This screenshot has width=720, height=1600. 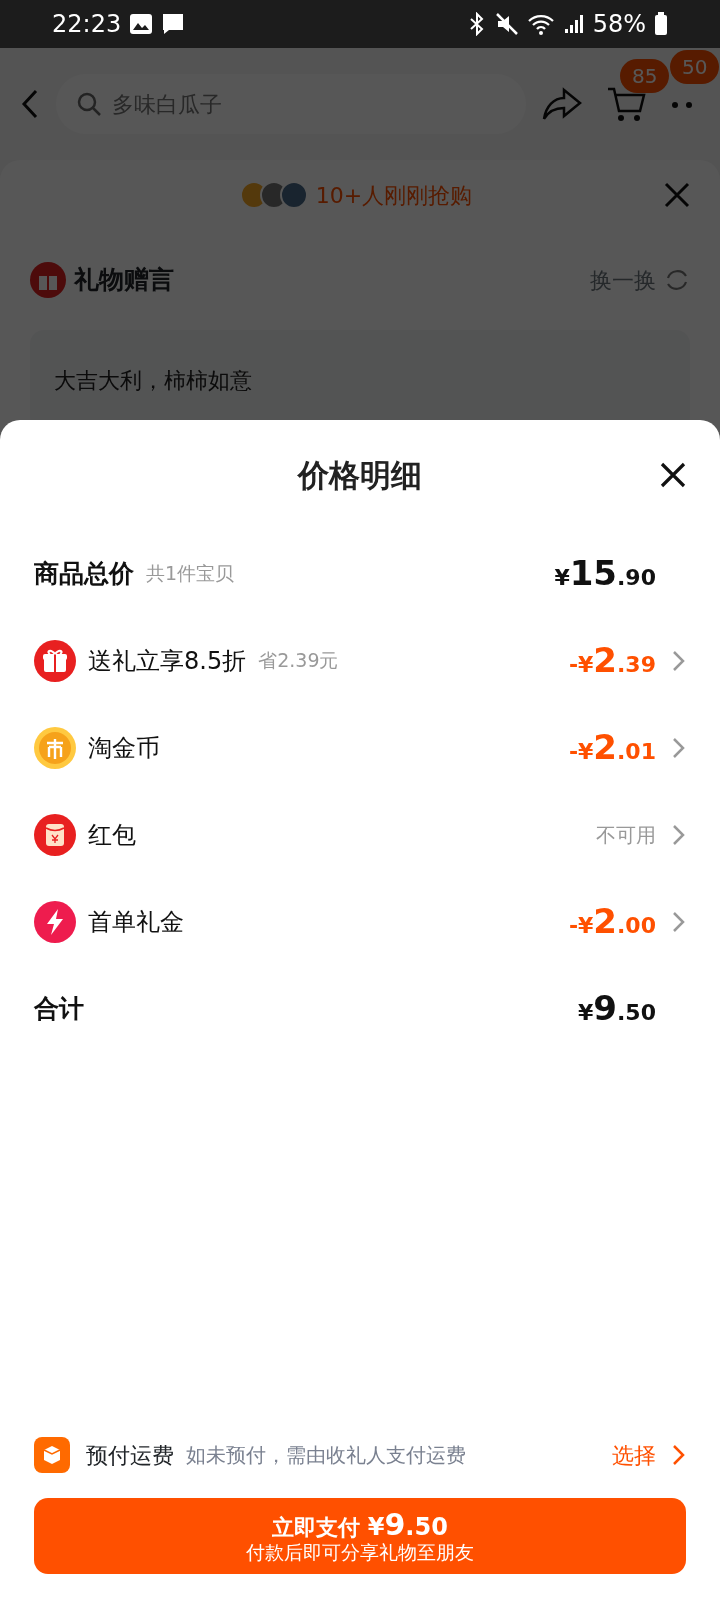 What do you see at coordinates (190, 574) in the screenshot?
I see `row-note: 共1件宝贝` at bounding box center [190, 574].